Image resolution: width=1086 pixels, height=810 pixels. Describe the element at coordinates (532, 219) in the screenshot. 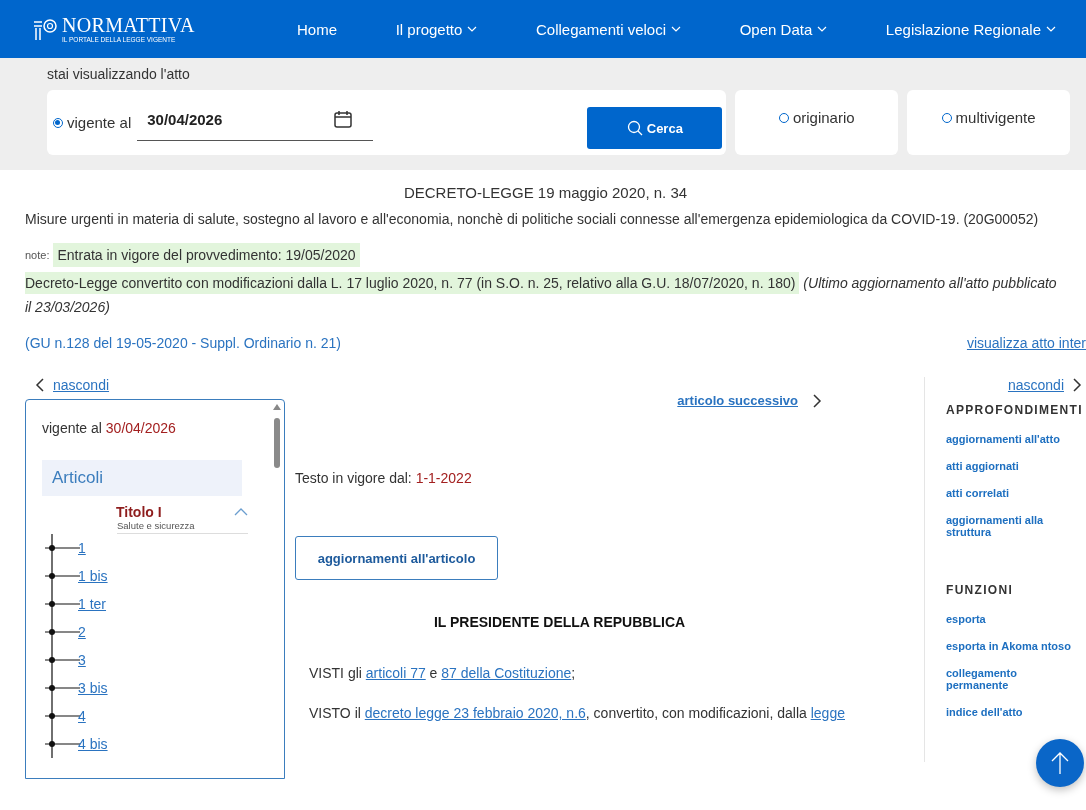

I see `act-description: Misure urgenti in materia di salute, sostegno al lavoro e all'economia, nonchè di politiche sociali connesse all'emergenza epidemiologica da COVID-19. (20G00052)` at that location.